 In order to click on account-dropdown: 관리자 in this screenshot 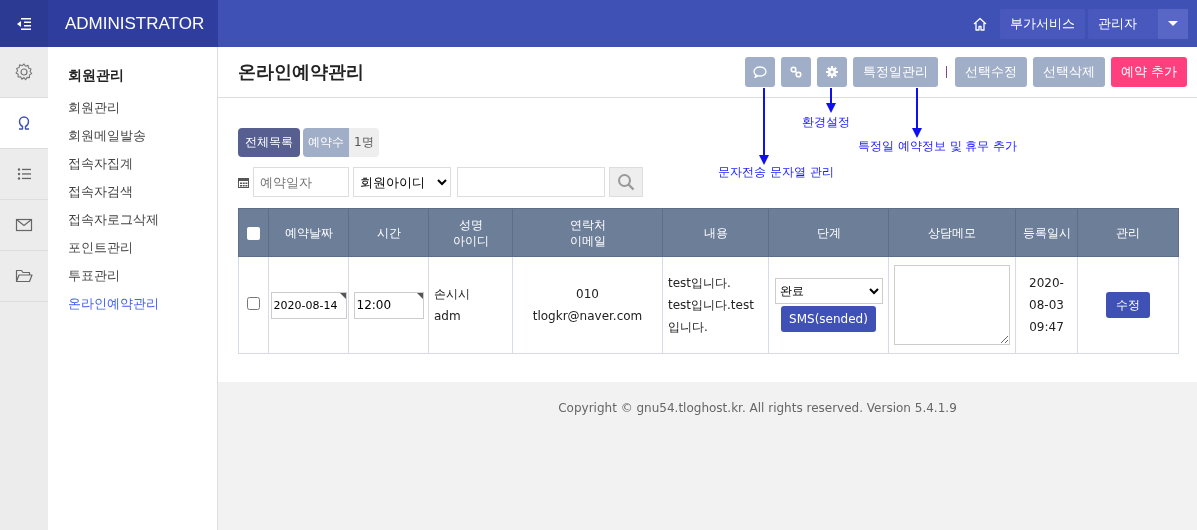, I will do `click(1138, 23)`.